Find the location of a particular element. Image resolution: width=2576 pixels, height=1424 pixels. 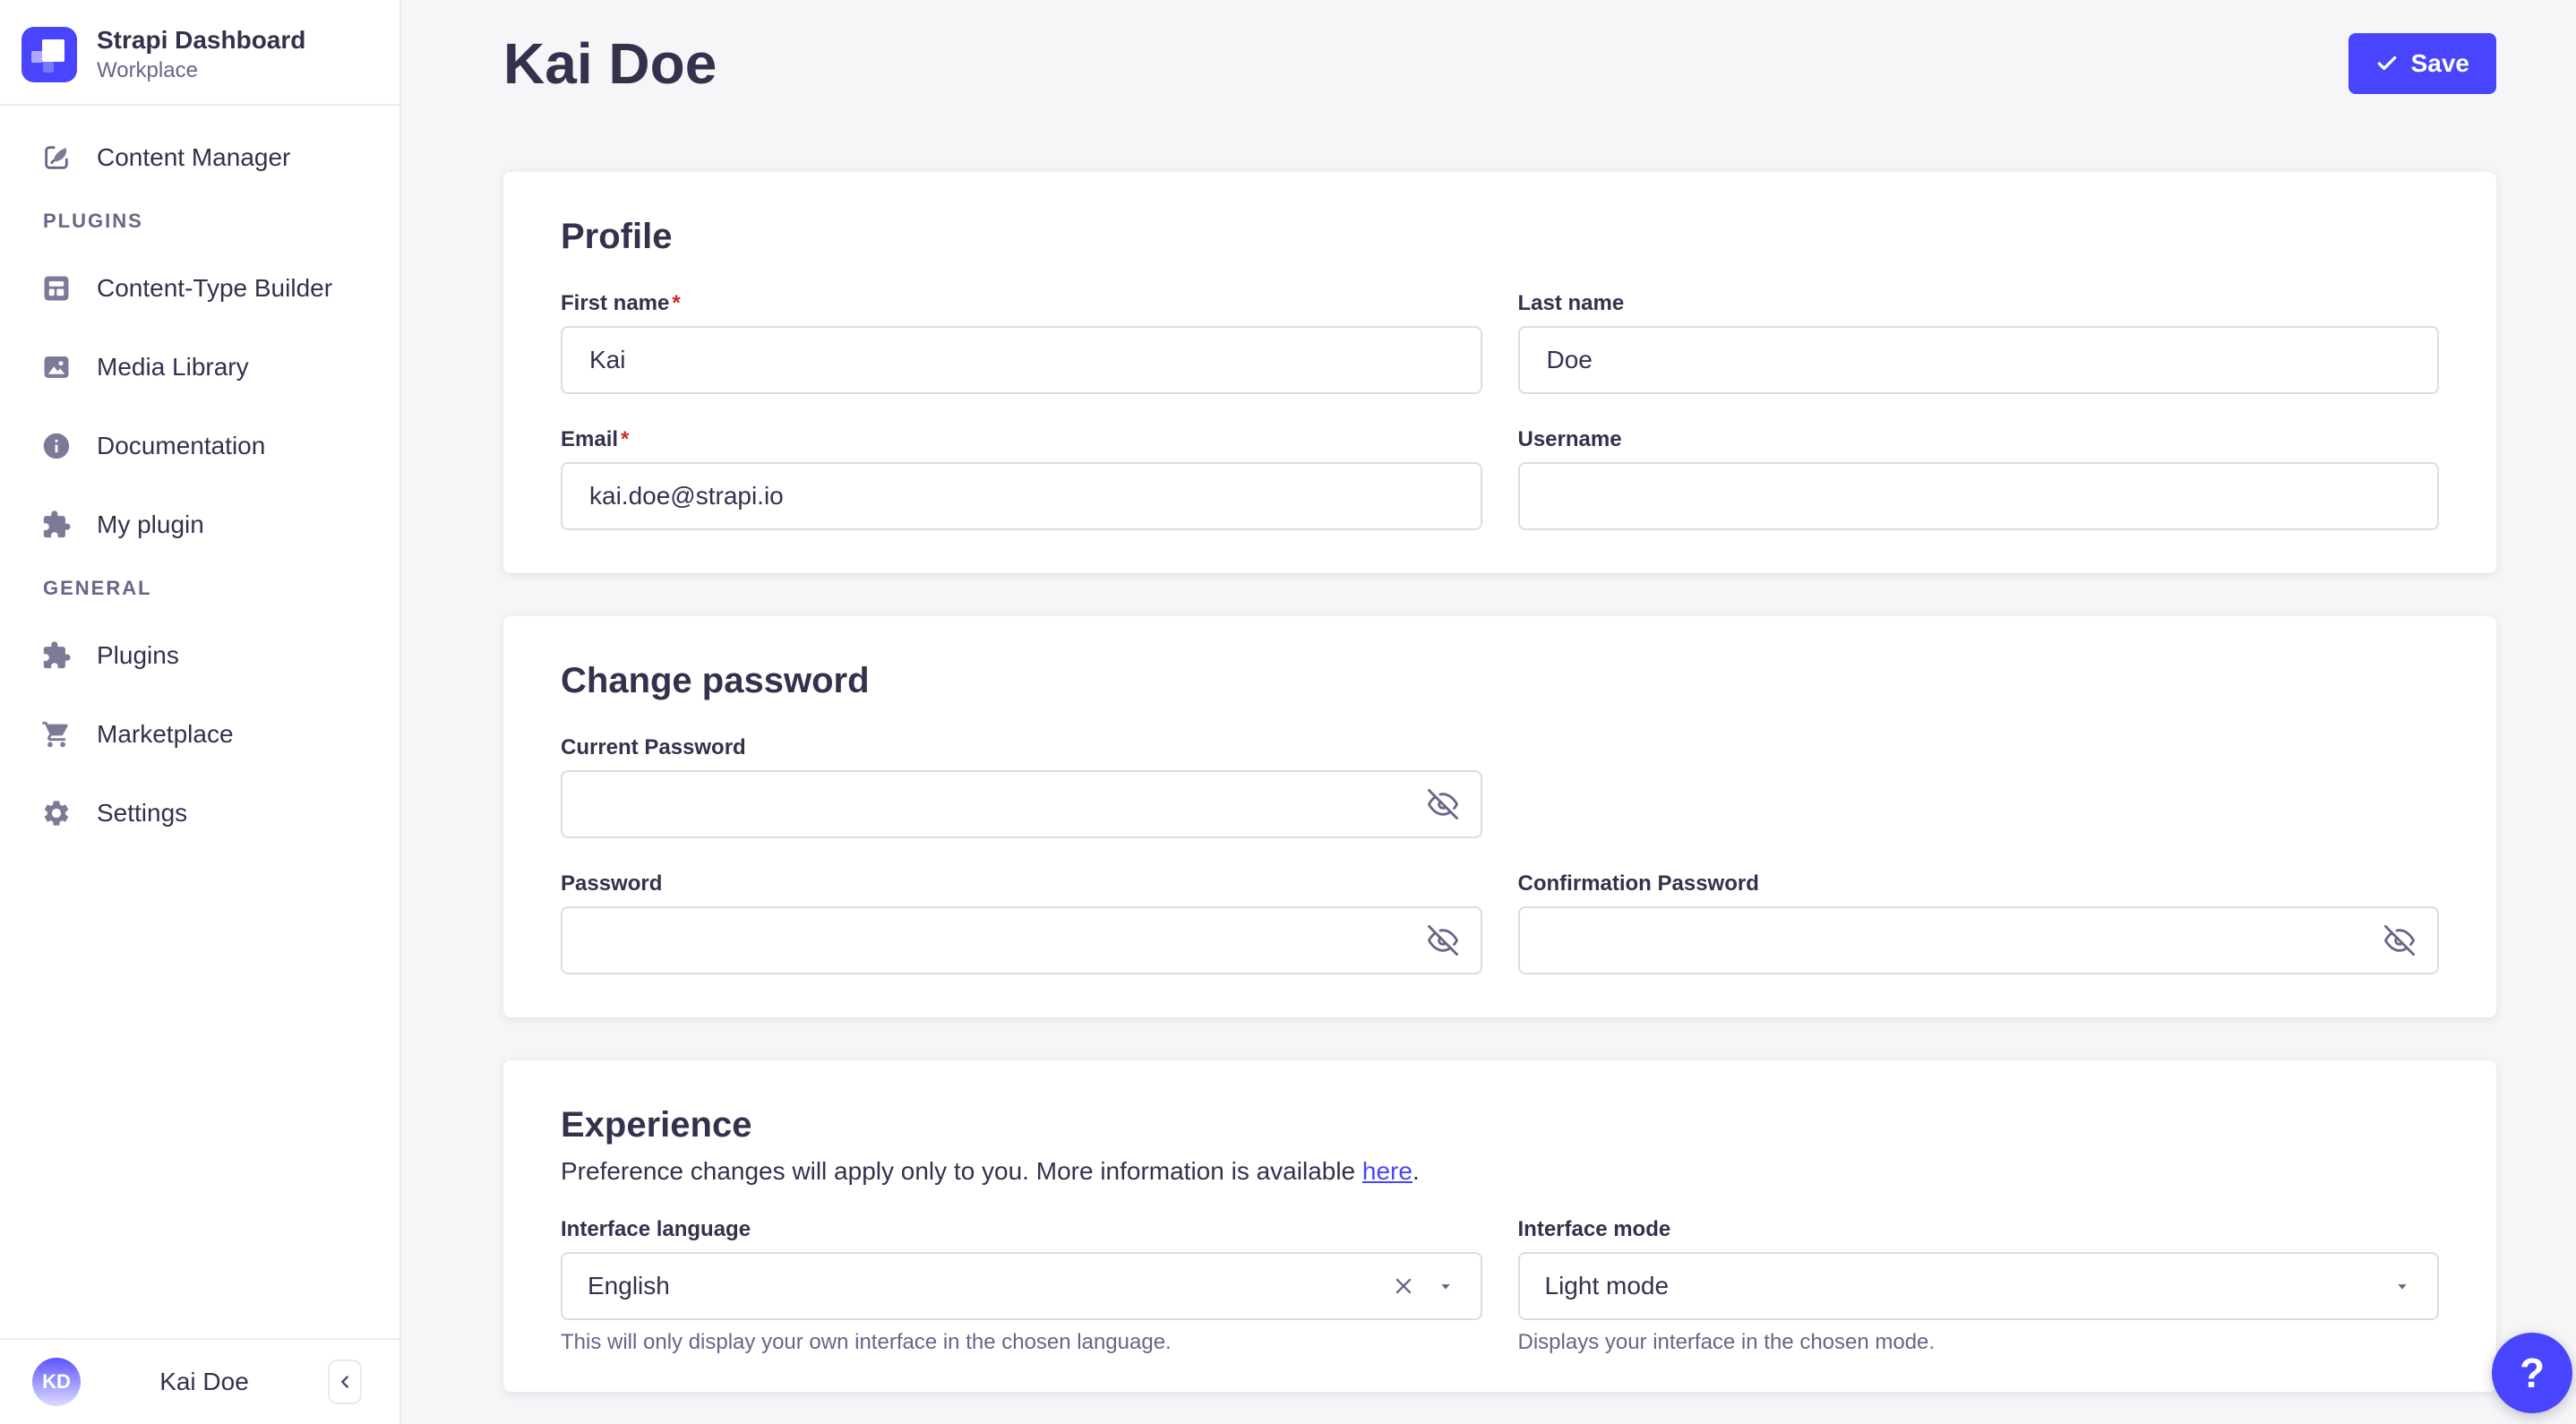

sidebar-item-media-library: Media Library is located at coordinates (199, 368).